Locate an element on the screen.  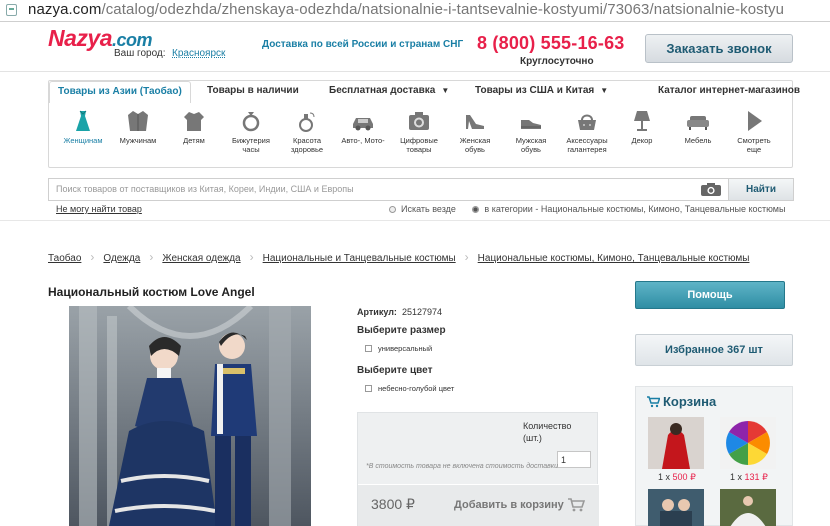
cart-title: Корзина is located at coordinates (681, 401).